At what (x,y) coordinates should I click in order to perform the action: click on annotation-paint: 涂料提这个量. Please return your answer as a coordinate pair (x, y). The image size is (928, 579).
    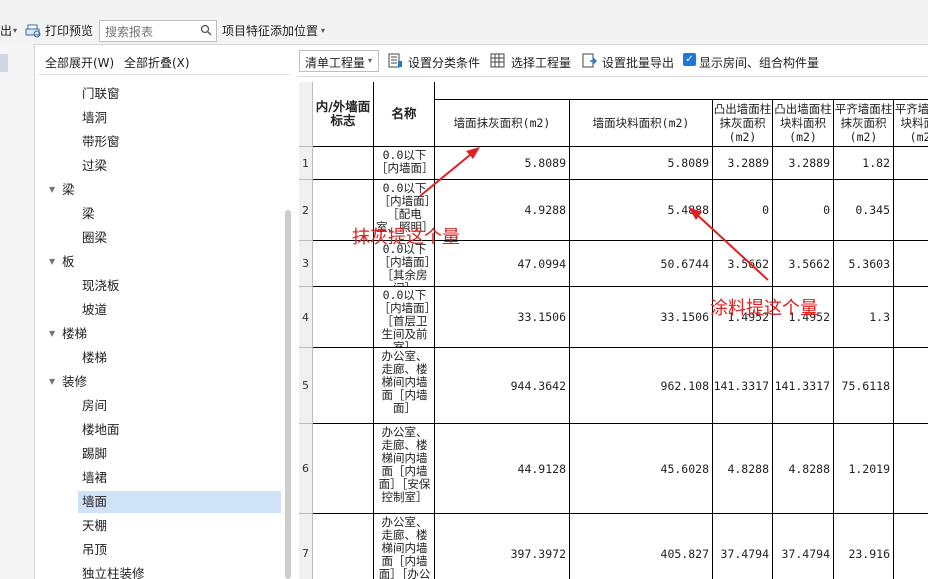
    Looking at the image, I should click on (764, 308).